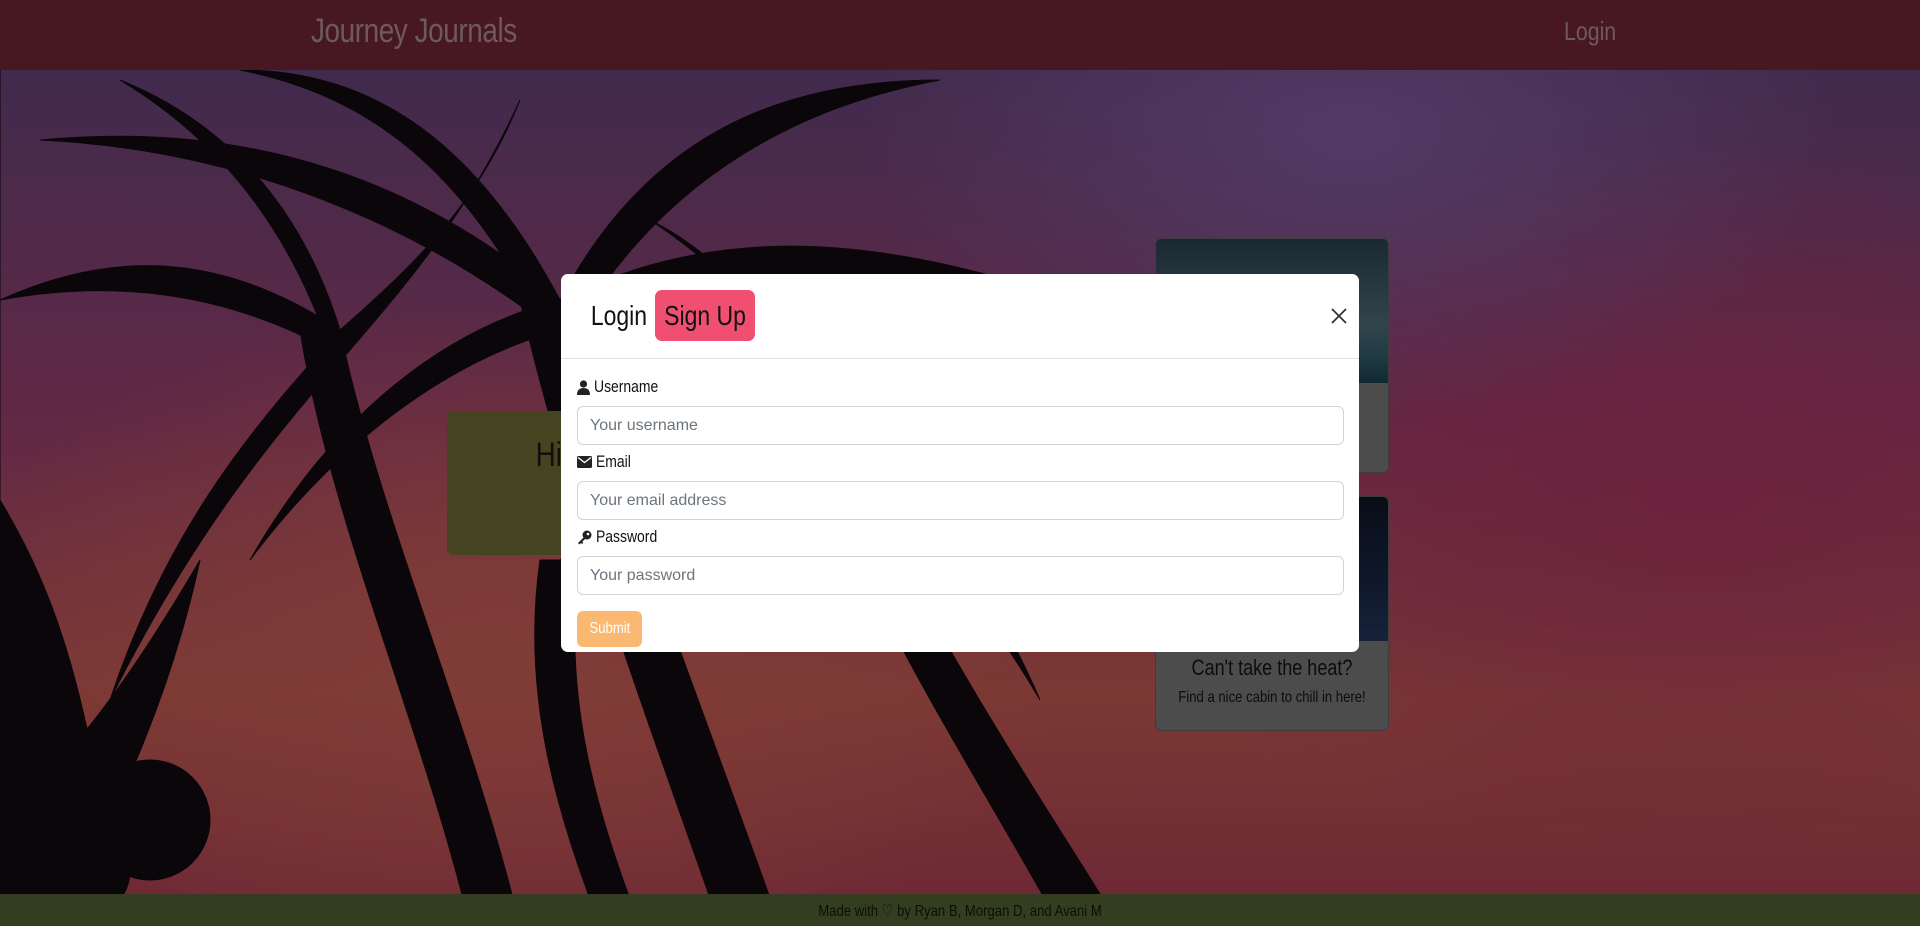  What do you see at coordinates (627, 536) in the screenshot?
I see `password-label: Password` at bounding box center [627, 536].